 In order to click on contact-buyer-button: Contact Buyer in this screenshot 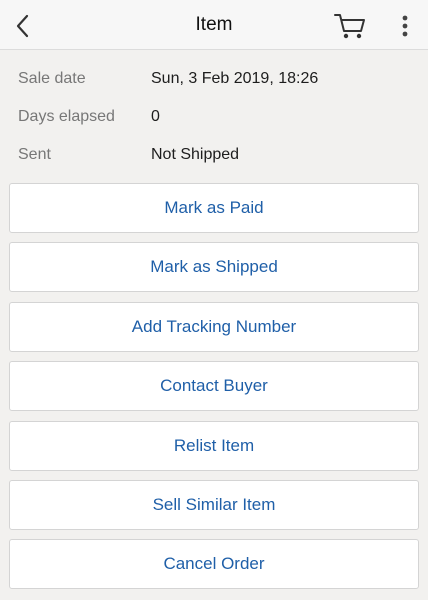, I will do `click(214, 386)`.